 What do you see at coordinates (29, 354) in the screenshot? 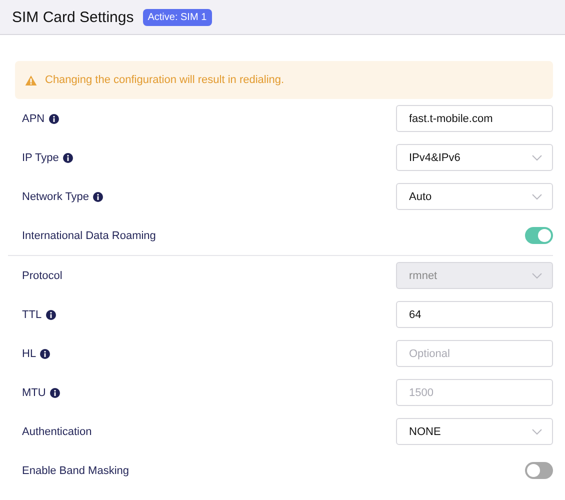
I see `field-label: HL` at bounding box center [29, 354].